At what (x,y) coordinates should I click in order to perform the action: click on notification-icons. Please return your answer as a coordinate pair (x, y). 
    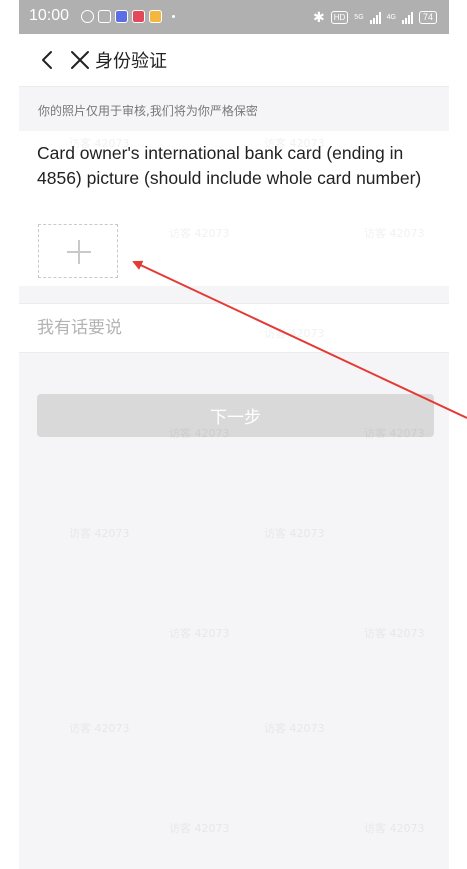
    Looking at the image, I should click on (128, 16).